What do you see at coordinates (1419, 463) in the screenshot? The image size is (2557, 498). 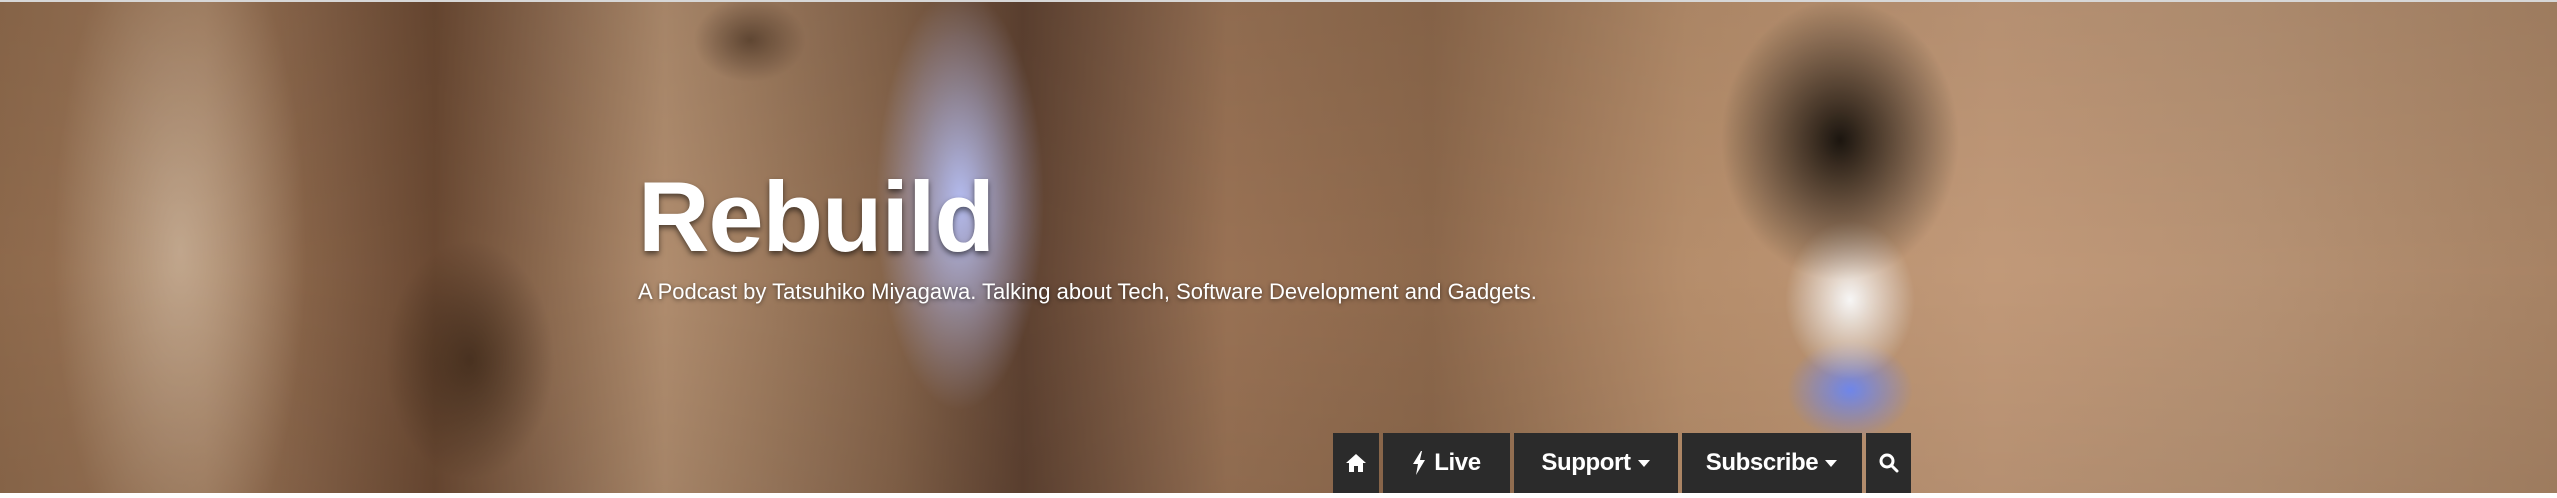 I see `bolt-icon` at bounding box center [1419, 463].